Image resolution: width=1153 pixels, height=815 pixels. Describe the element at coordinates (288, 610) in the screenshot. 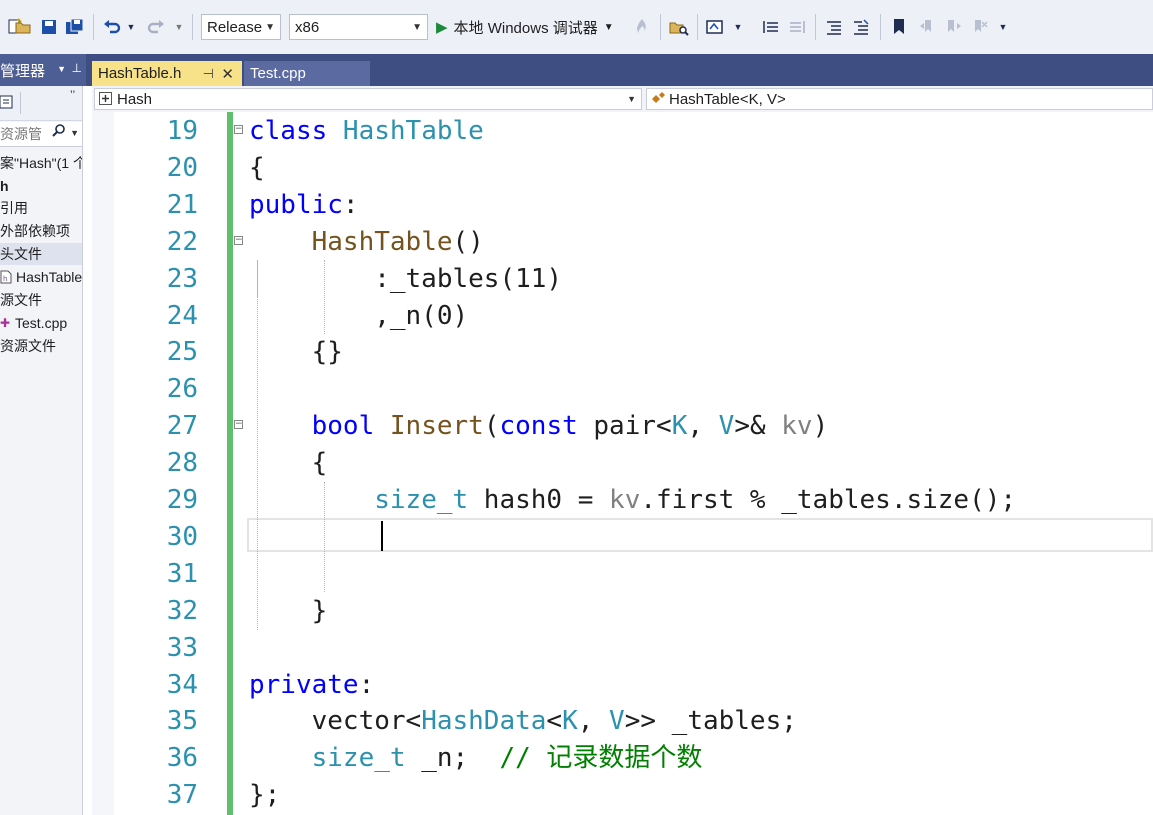

I see `code-token: }` at that location.